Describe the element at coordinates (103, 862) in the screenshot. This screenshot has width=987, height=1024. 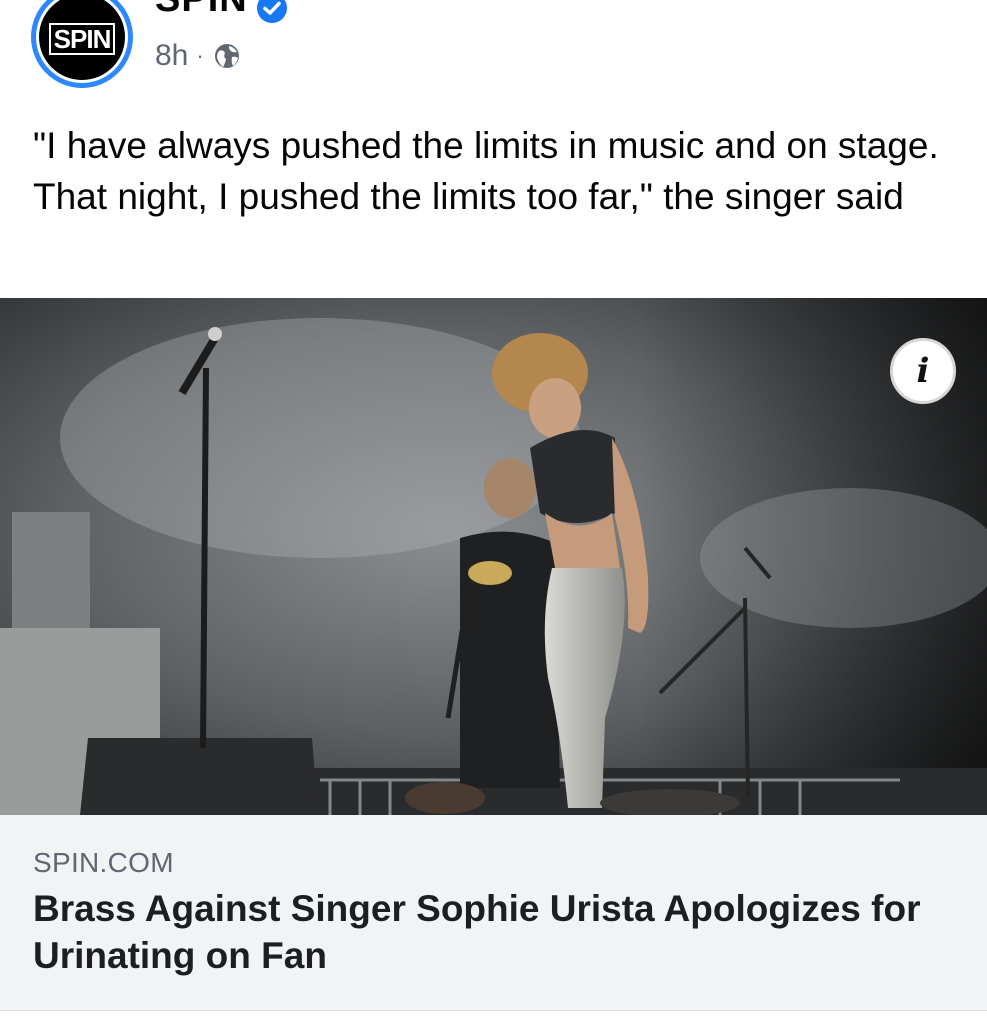
I see `link-domain: SPIN.COM` at that location.